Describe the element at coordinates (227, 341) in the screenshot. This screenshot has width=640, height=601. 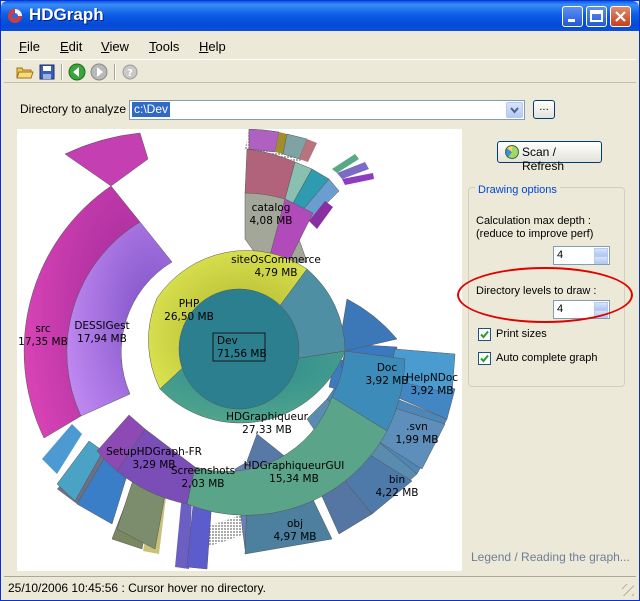
I see `root-label-name: Dev` at that location.